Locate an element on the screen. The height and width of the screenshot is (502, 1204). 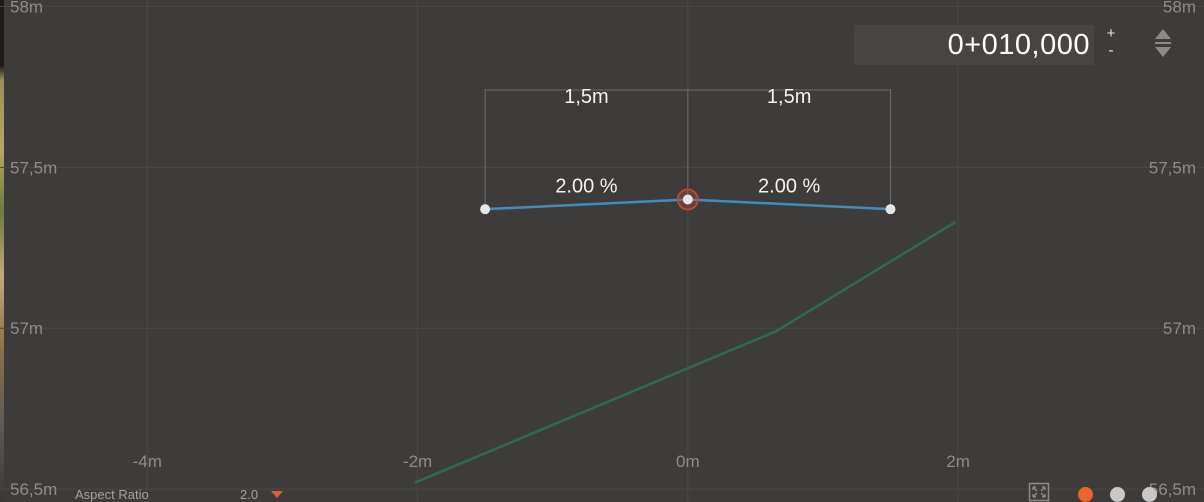
aspect-ratio-label: Aspect Ratio is located at coordinates (112, 494).